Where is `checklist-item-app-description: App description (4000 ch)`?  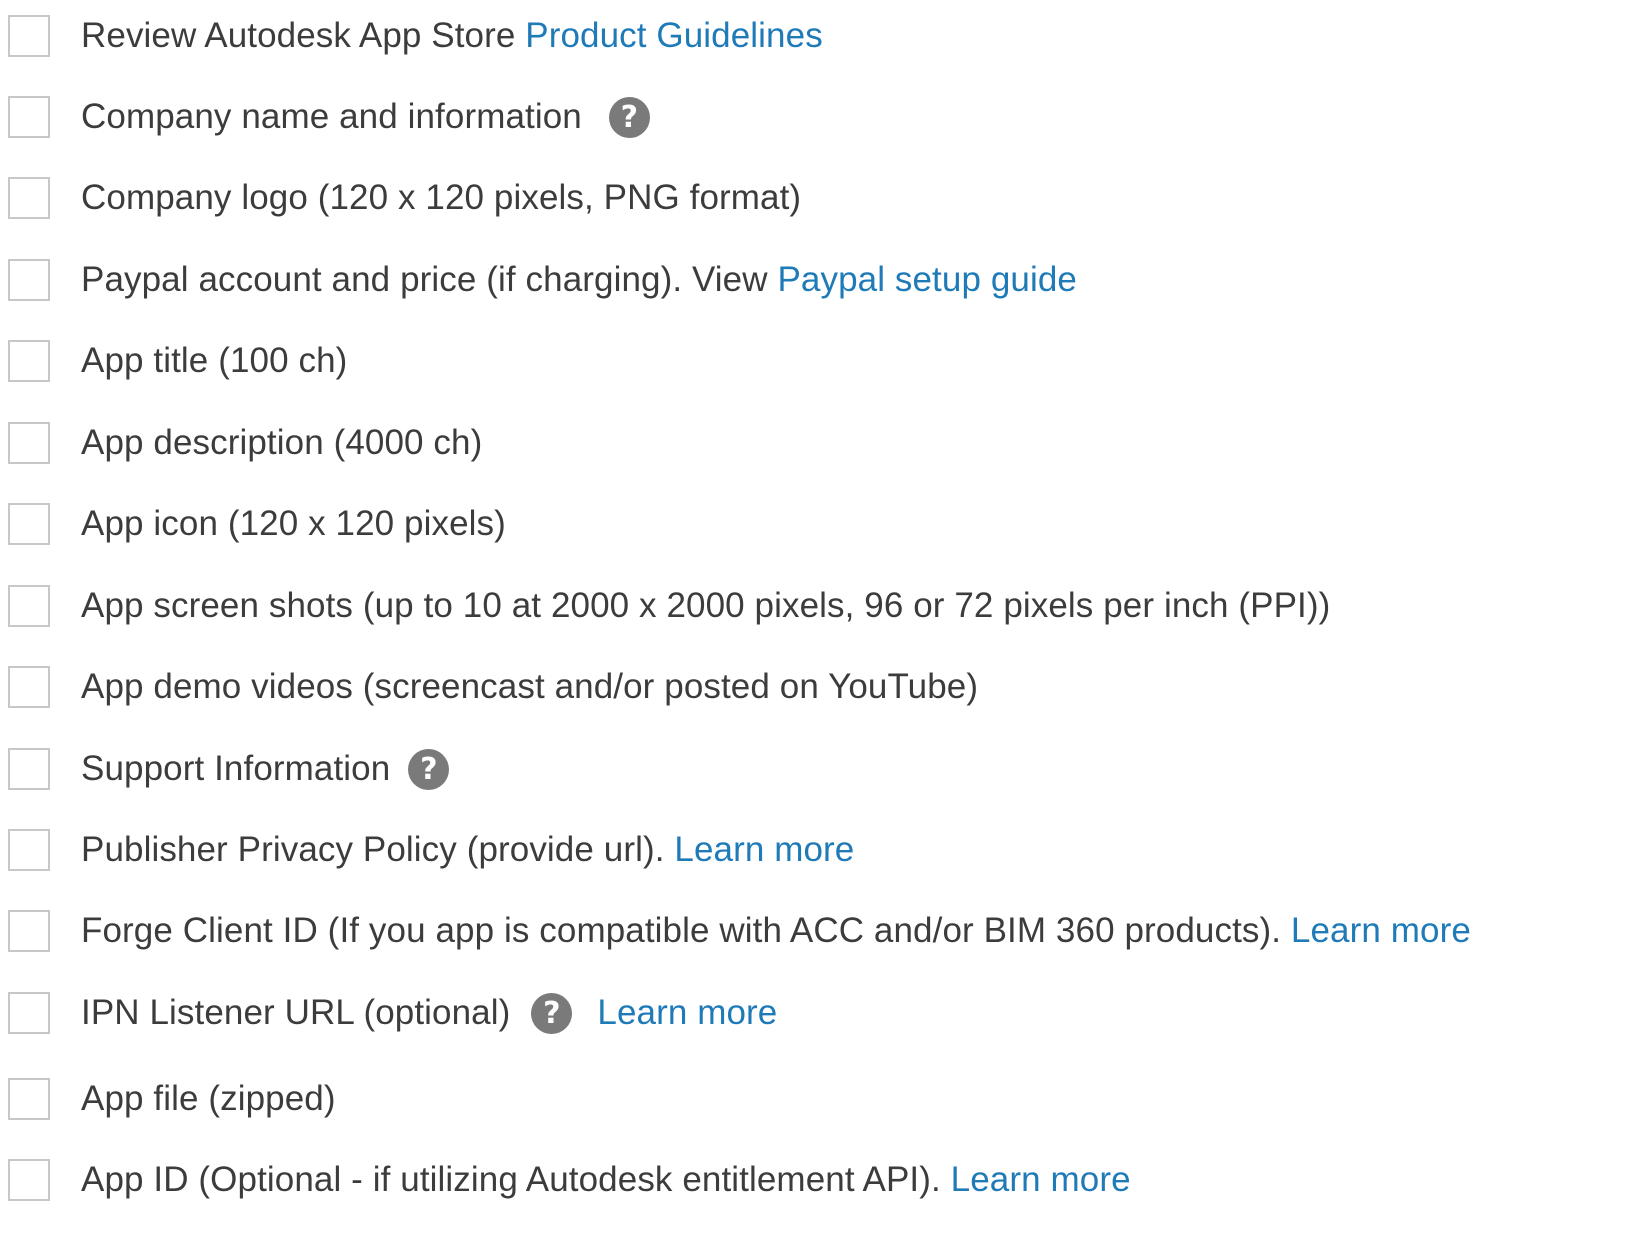
checklist-item-app-description: App description (4000 ch) is located at coordinates (241, 443).